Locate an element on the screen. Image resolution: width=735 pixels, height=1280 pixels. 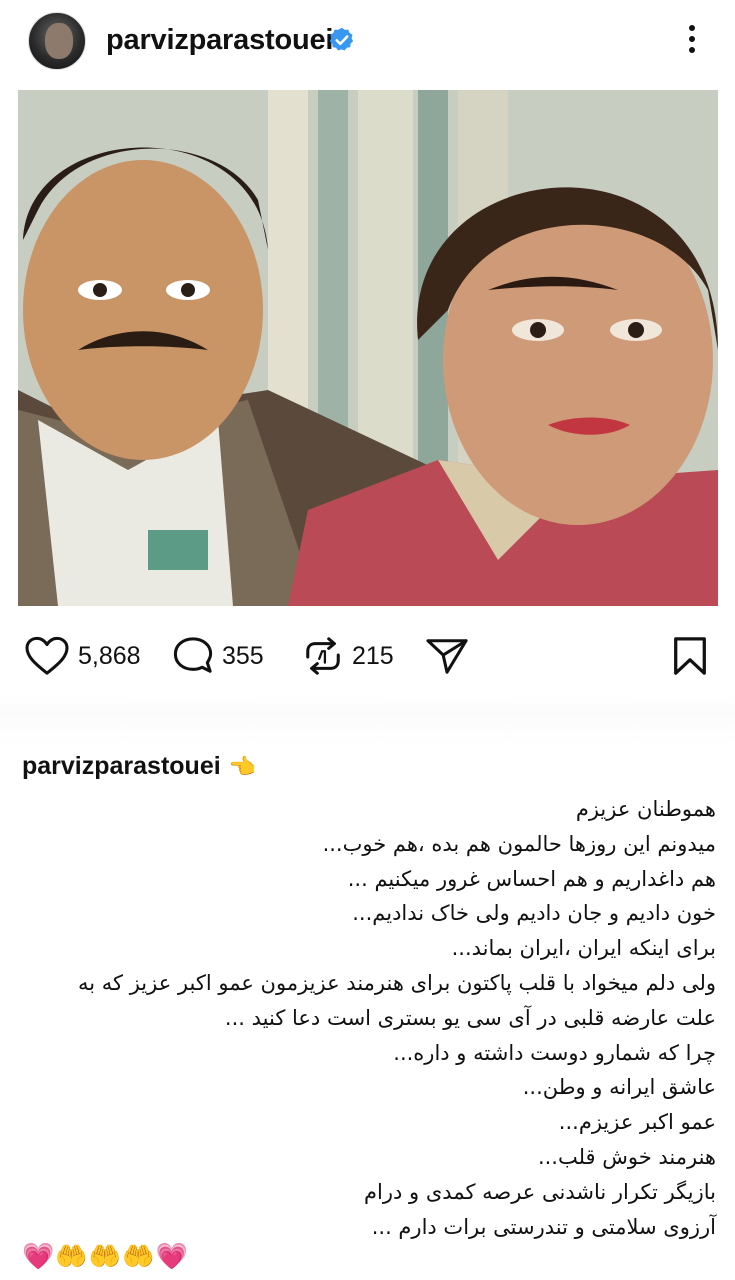
caption-header: parvizparastouei 👈 is located at coordinates (139, 766).